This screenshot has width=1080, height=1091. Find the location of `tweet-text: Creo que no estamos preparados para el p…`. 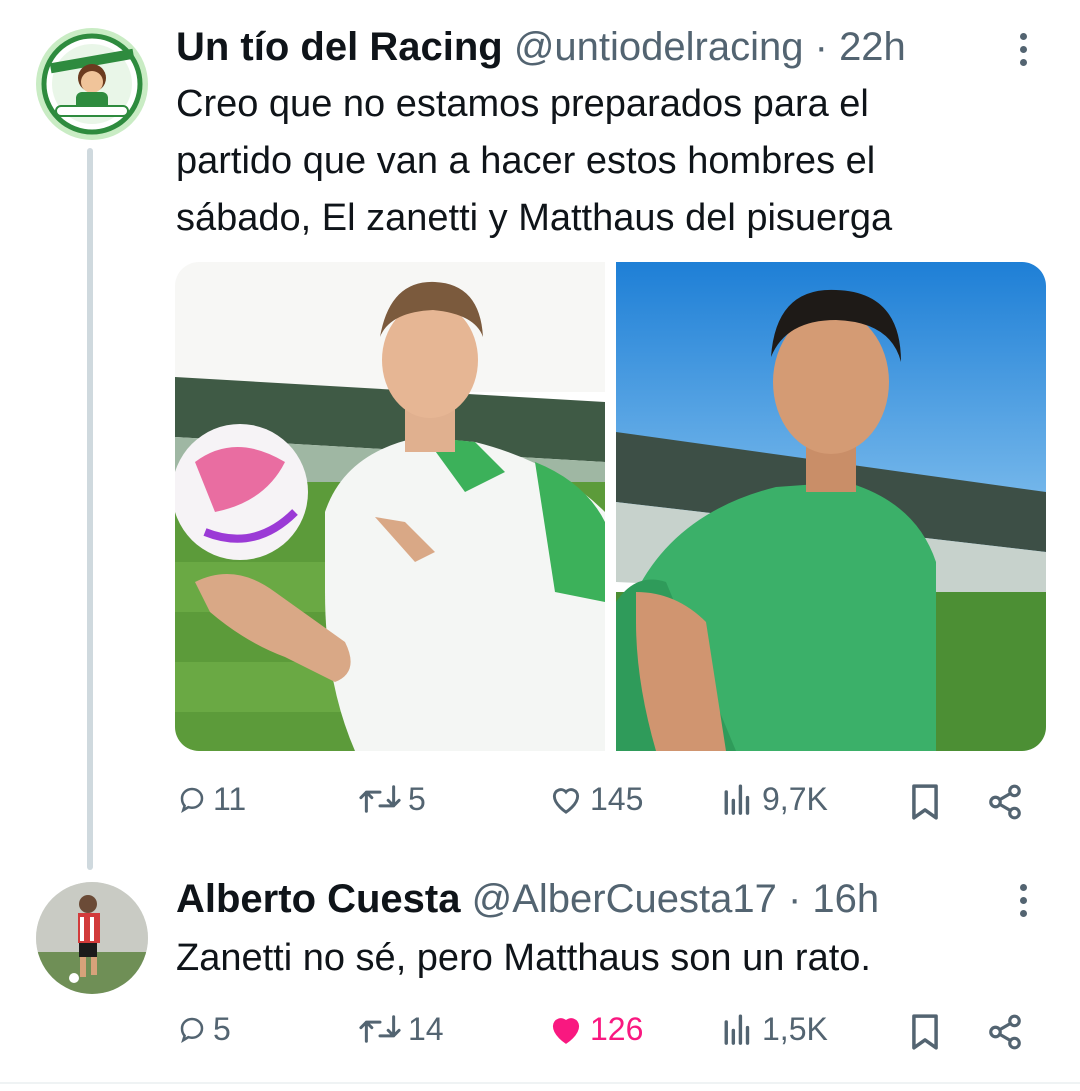

tweet-text: Creo que no estamos preparados para el p… is located at coordinates (534, 161).